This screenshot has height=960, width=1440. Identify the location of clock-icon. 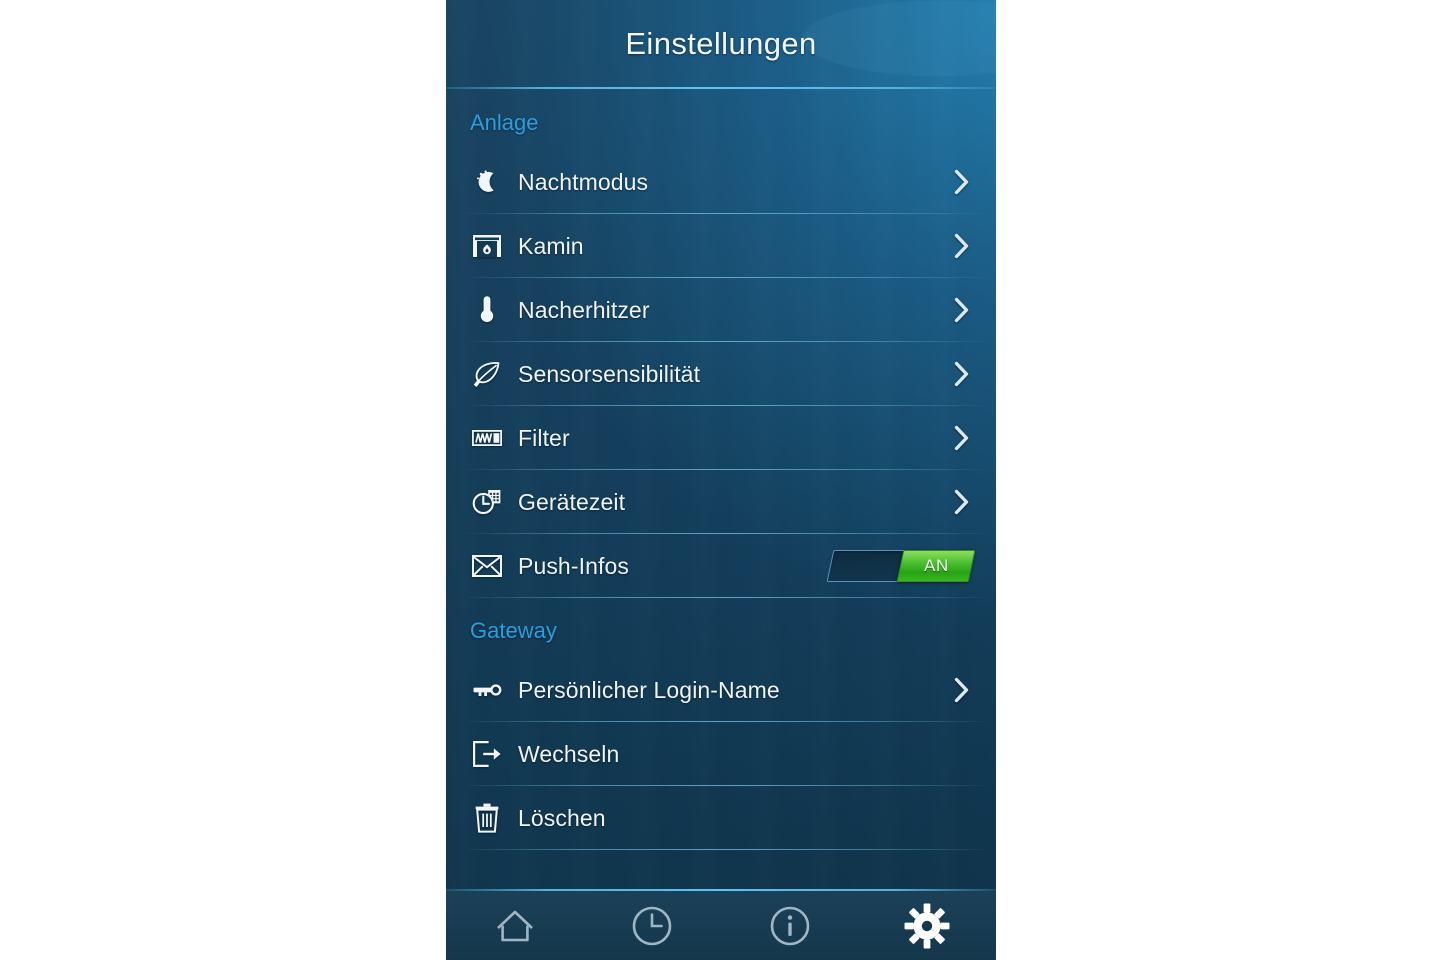
(652, 926).